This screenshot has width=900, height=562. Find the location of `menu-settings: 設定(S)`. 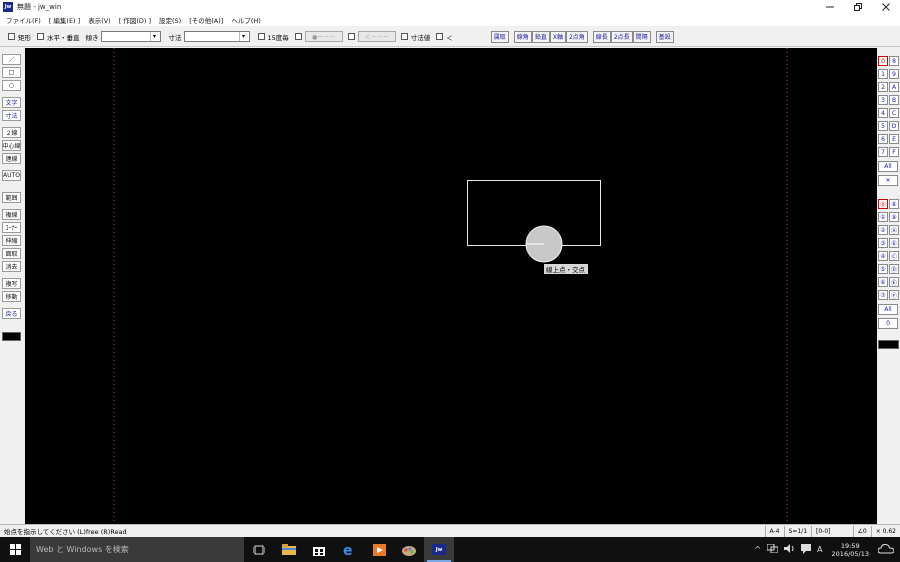

menu-settings: 設定(S) is located at coordinates (170, 20).